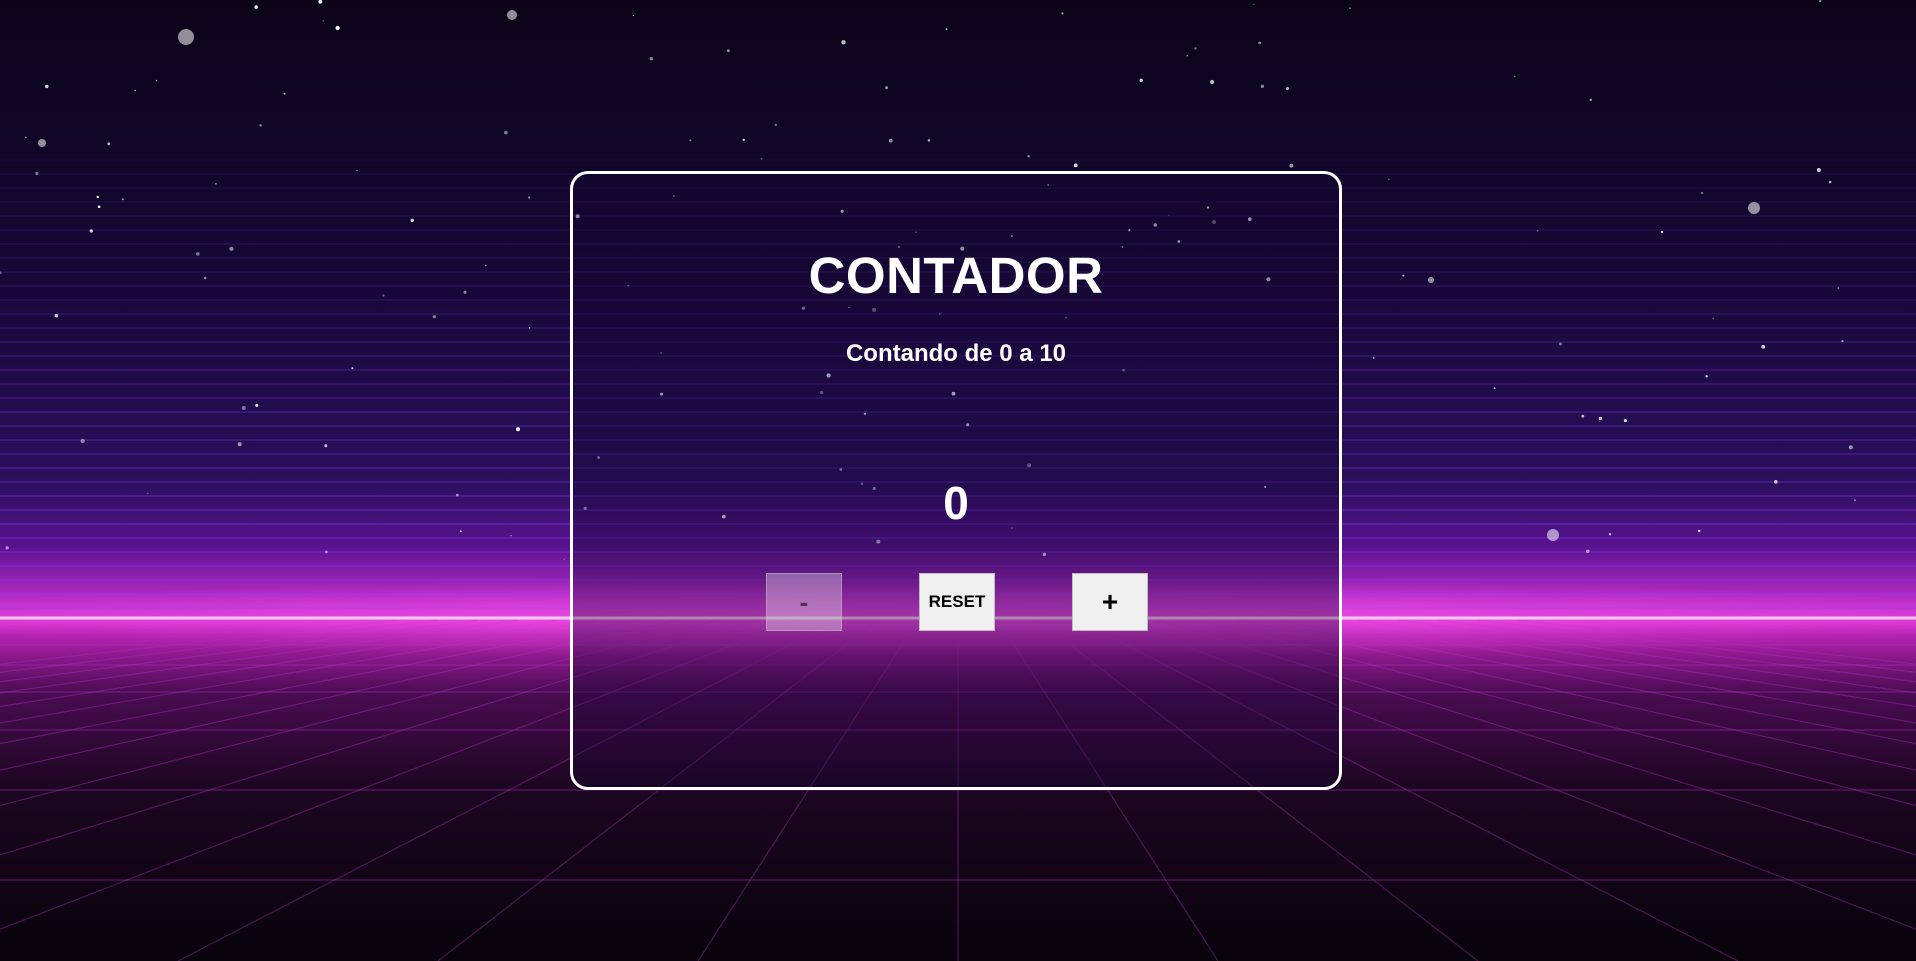 The height and width of the screenshot is (961, 1916). I want to click on decrement-button: -, so click(804, 602).